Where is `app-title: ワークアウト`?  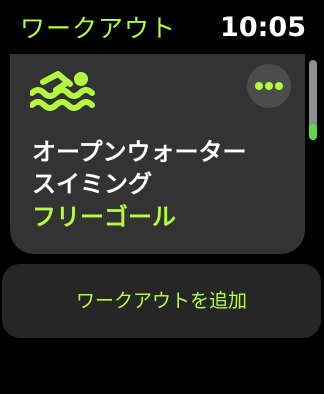 app-title: ワークアウト is located at coordinates (98, 28).